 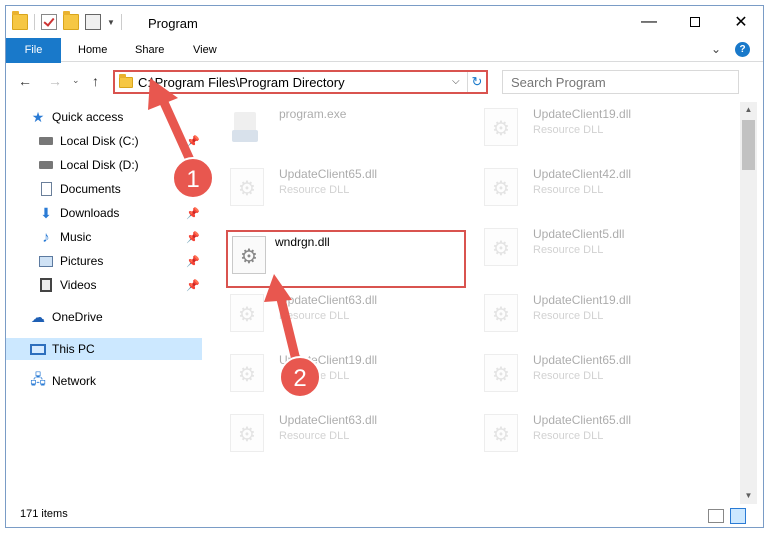 What do you see at coordinates (46, 212) in the screenshot?
I see `download-icon: ⬇` at bounding box center [46, 212].